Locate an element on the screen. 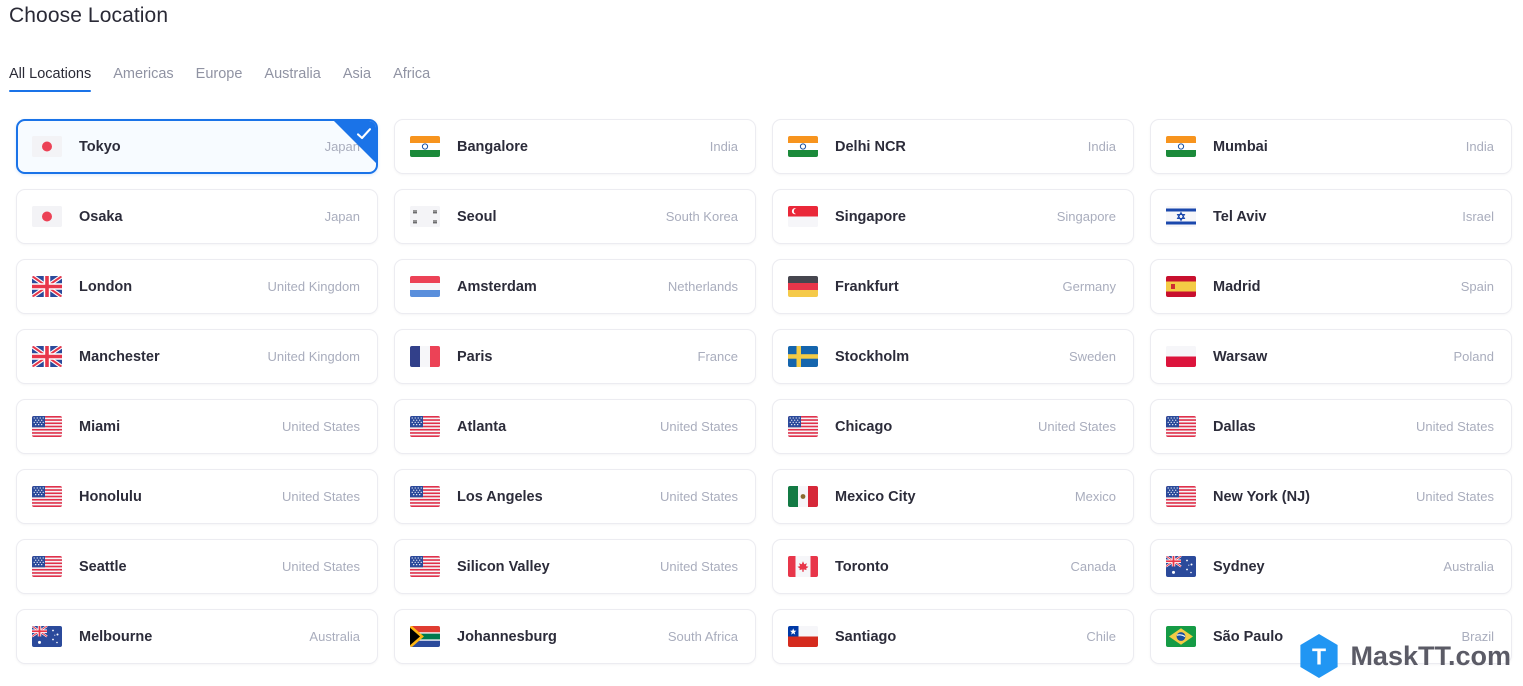 The width and height of the screenshot is (1523, 686). location-card: Bangalore India is located at coordinates (575, 146).